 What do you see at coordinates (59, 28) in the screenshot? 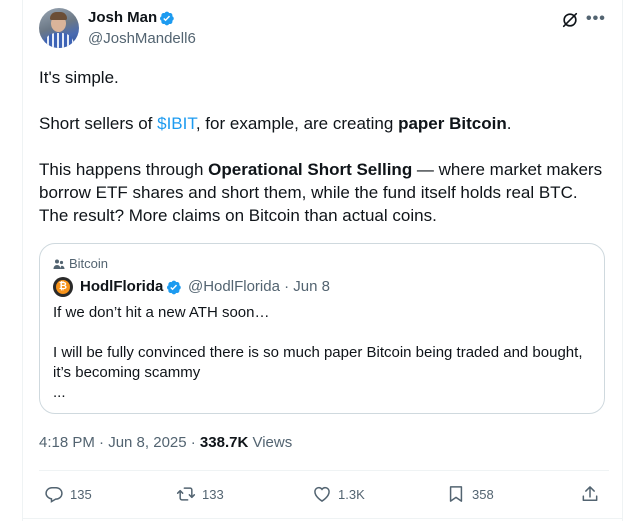
I see `author-avatar` at bounding box center [59, 28].